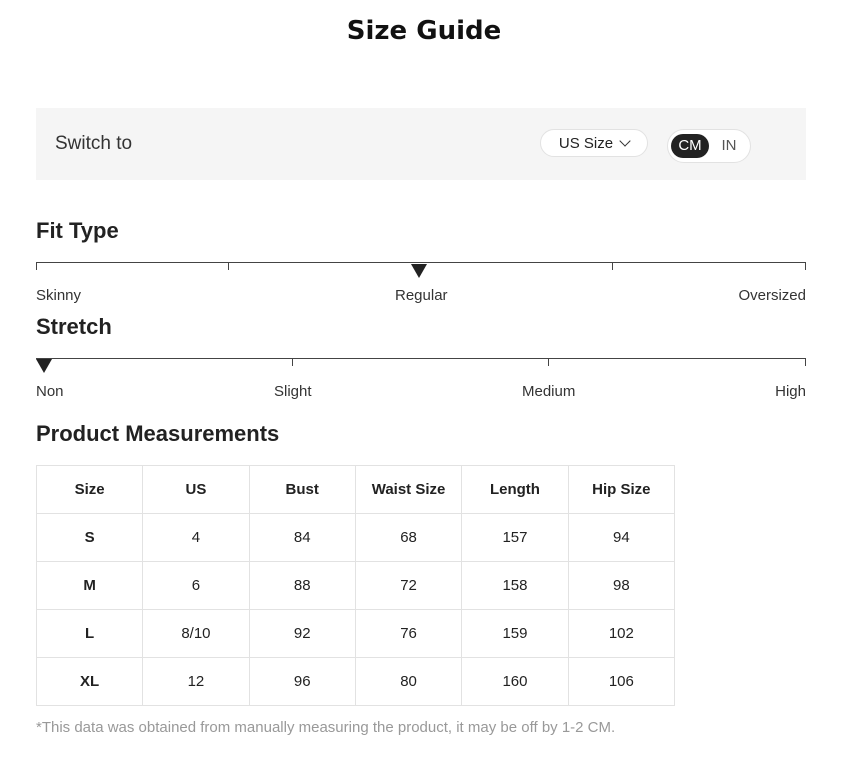  I want to click on size-system-value: US Size, so click(586, 143).